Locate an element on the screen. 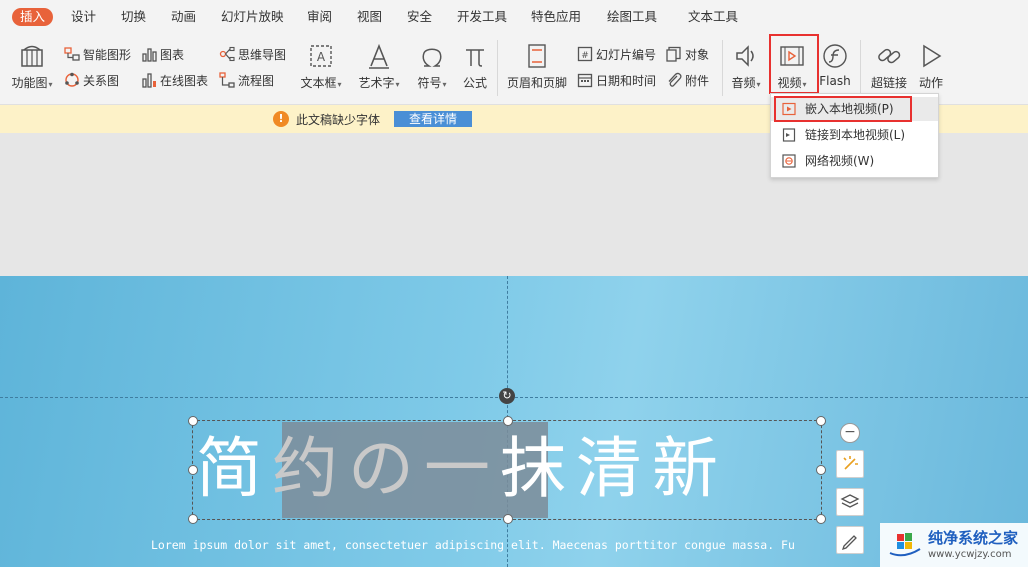  tab-insert: 插入 is located at coordinates (33, 17).